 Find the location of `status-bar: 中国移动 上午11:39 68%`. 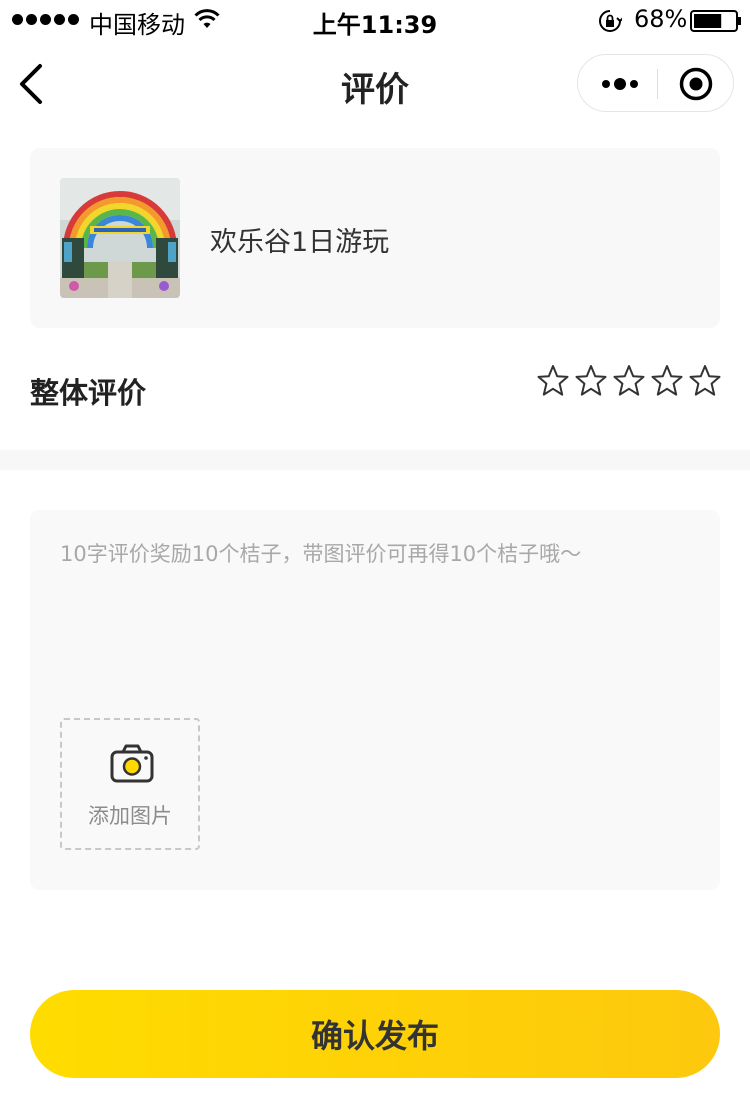

status-bar: 中国移动 上午11:39 68% is located at coordinates (375, 20).